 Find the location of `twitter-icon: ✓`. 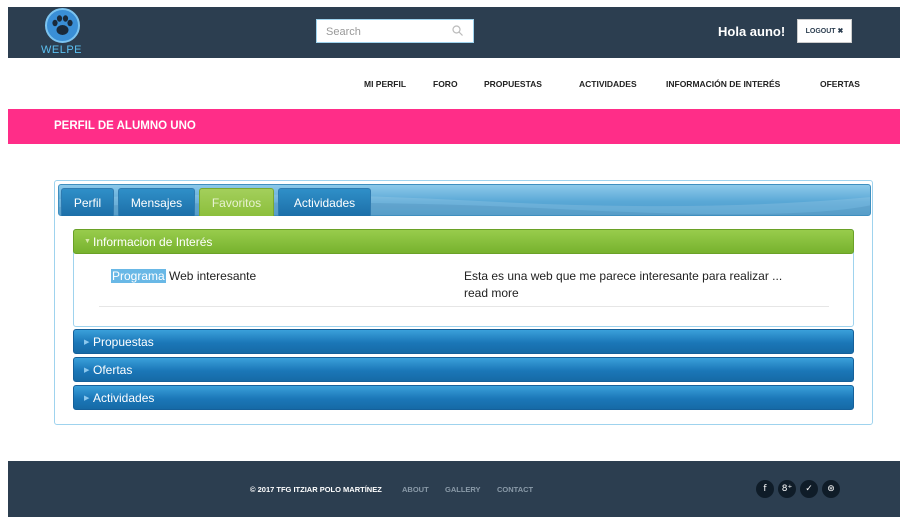

twitter-icon: ✓ is located at coordinates (809, 489).